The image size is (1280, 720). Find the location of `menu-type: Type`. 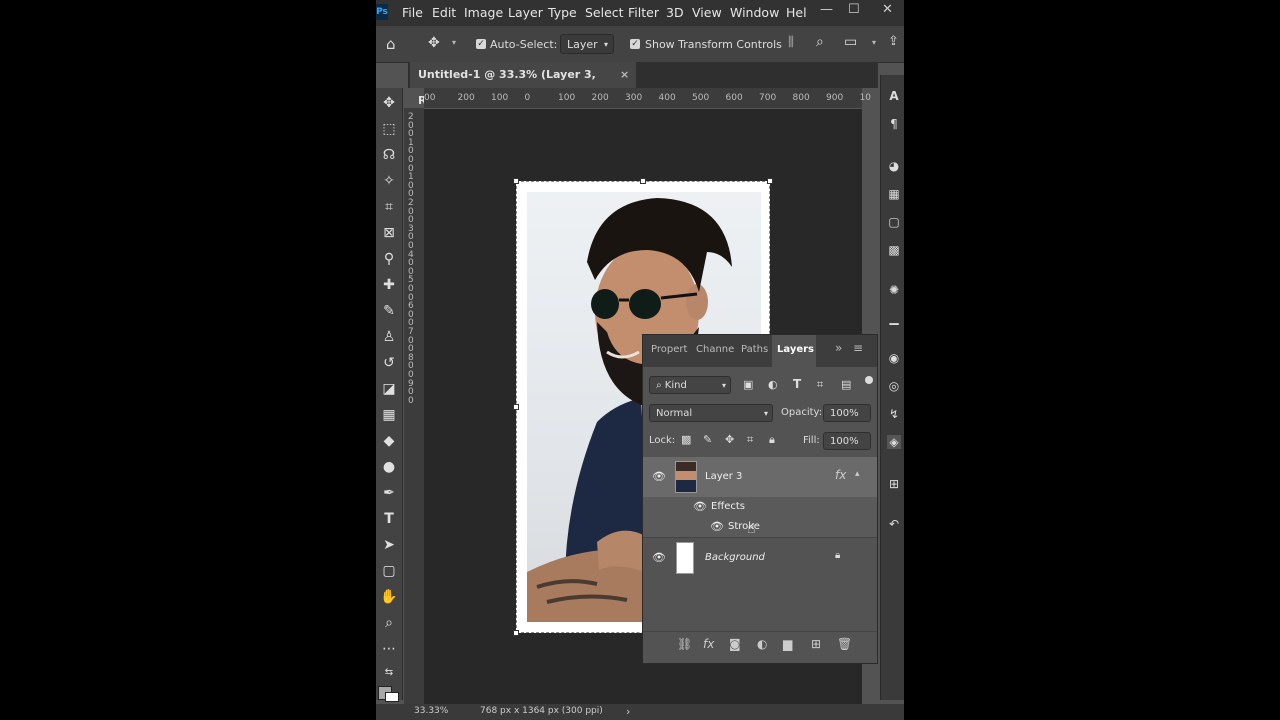

menu-type: Type is located at coordinates (562, 12).